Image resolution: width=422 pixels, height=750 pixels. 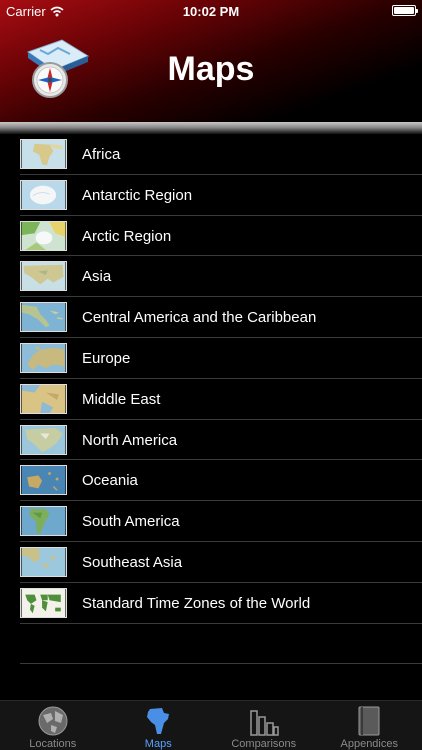 I want to click on list-item-label: South America, so click(x=131, y=522).